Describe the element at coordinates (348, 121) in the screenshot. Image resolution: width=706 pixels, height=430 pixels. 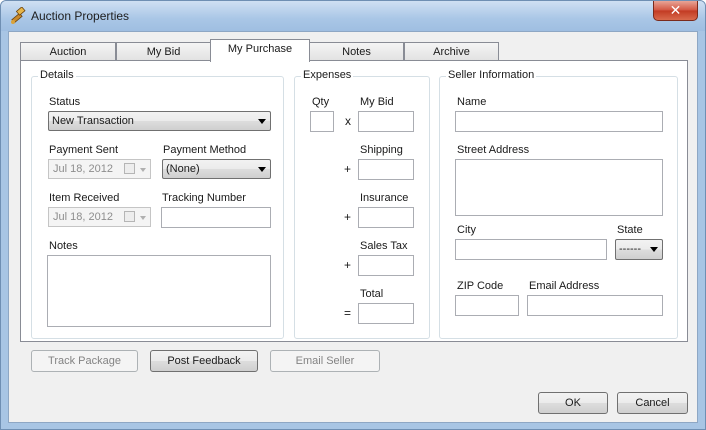
I see `times-symbol: x` at that location.